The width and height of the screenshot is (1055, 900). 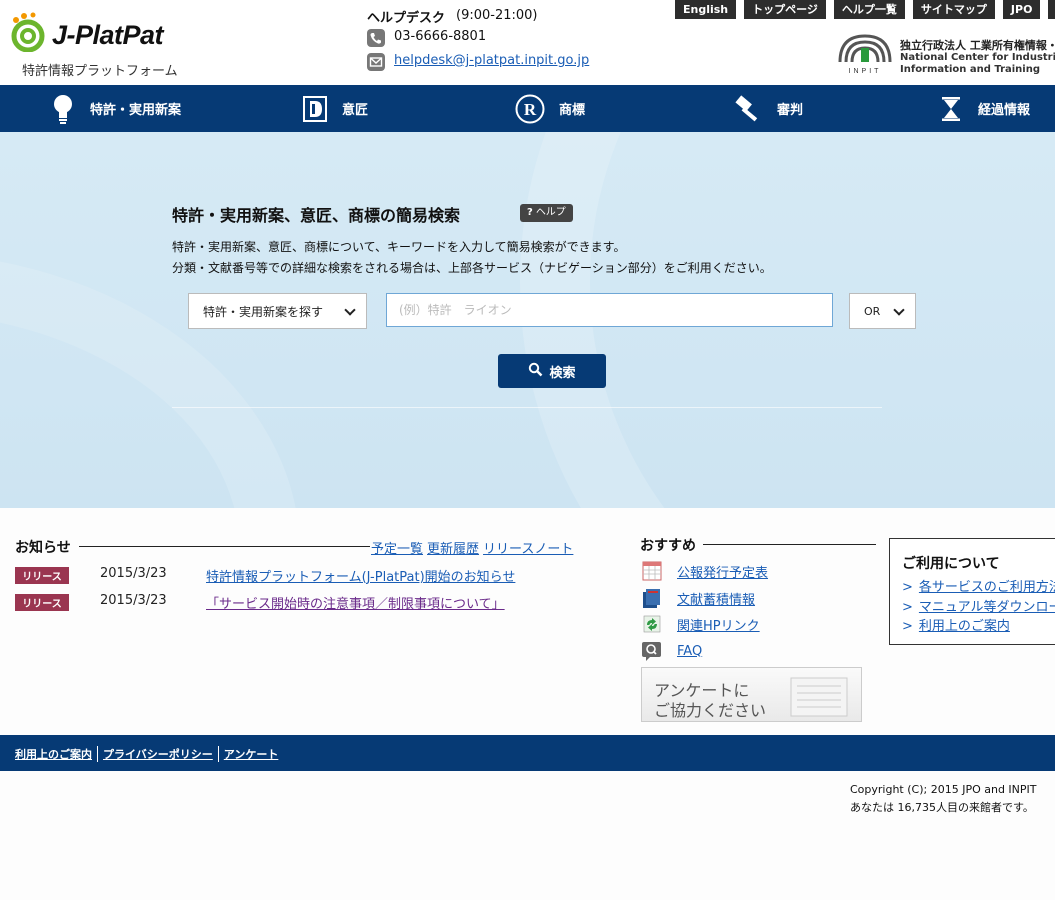 I want to click on operator-select-value: OR, so click(x=872, y=311).